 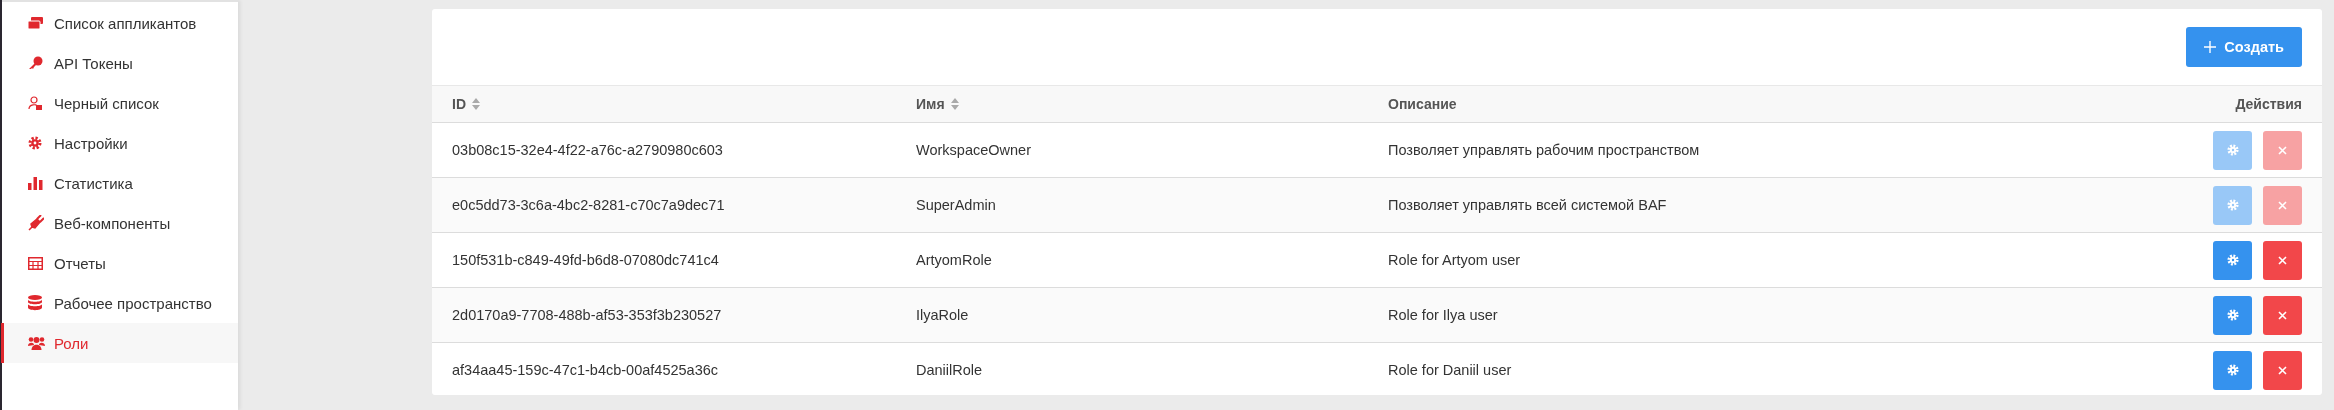 I want to click on table-cell: 2d0170a9-7708-488b-af53-353f3b230527, so click(x=587, y=315).